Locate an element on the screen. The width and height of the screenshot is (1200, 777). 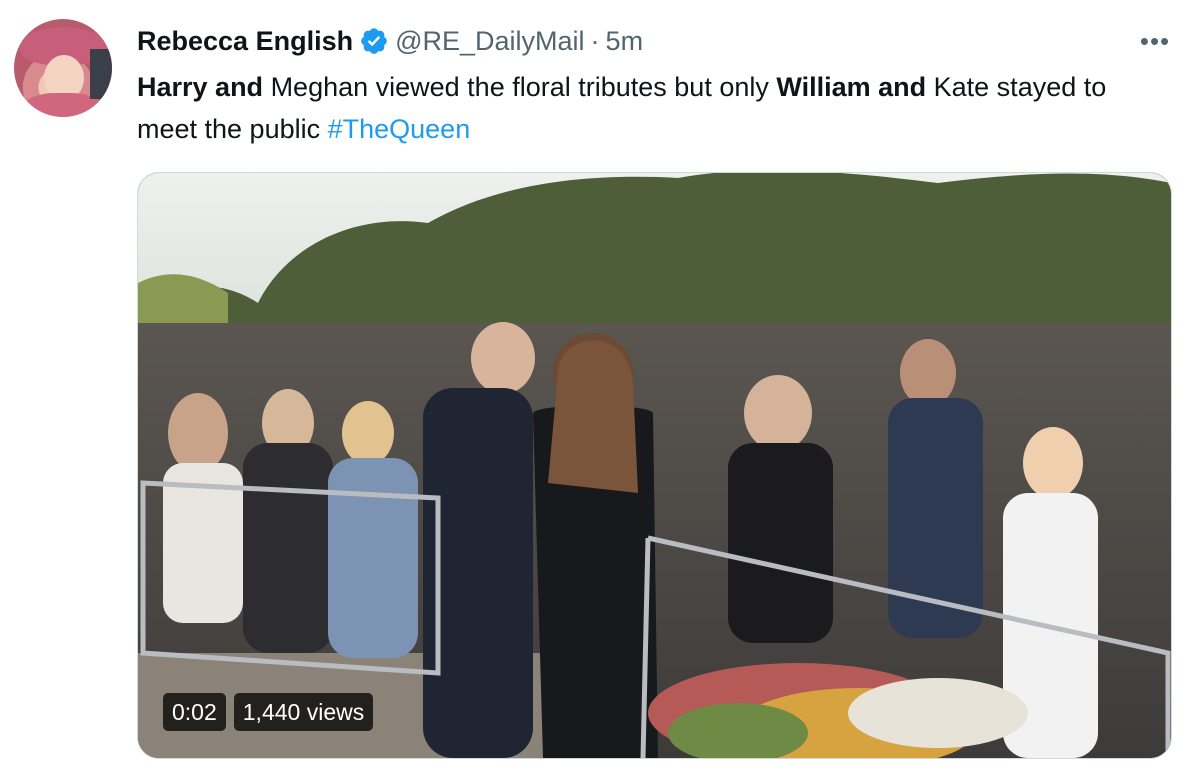
video-timestamp: 0:02 is located at coordinates (194, 712).